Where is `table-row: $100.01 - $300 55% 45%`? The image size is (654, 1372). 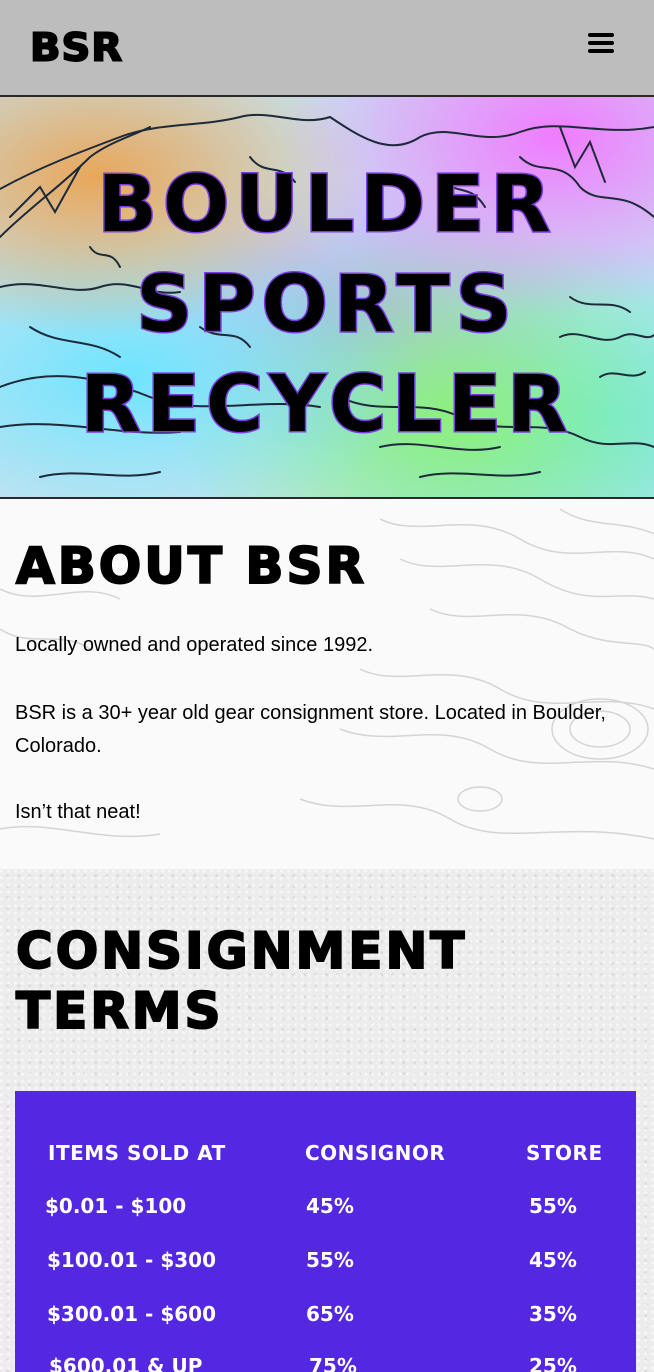
table-row: $100.01 - $300 55% 45% is located at coordinates (325, 1268).